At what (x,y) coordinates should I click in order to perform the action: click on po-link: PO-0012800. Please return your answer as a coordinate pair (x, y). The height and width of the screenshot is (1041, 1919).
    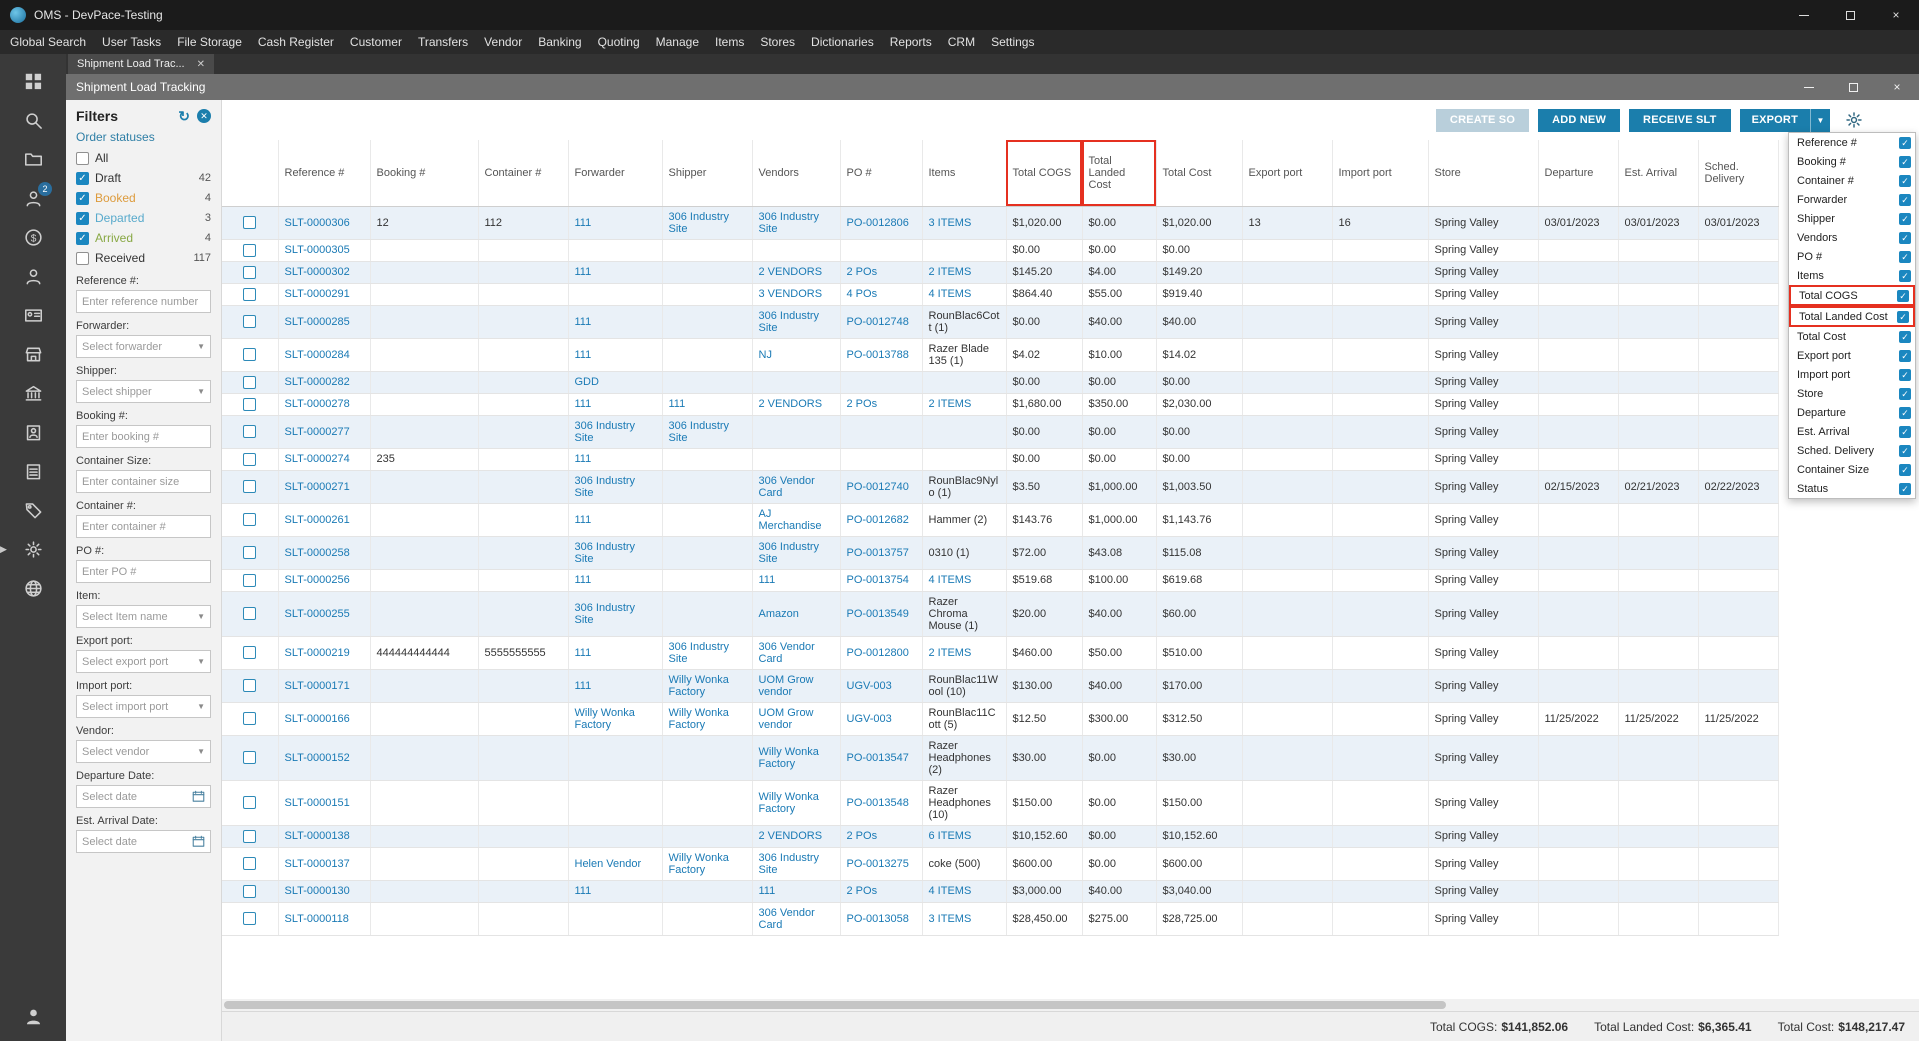
    Looking at the image, I should click on (878, 653).